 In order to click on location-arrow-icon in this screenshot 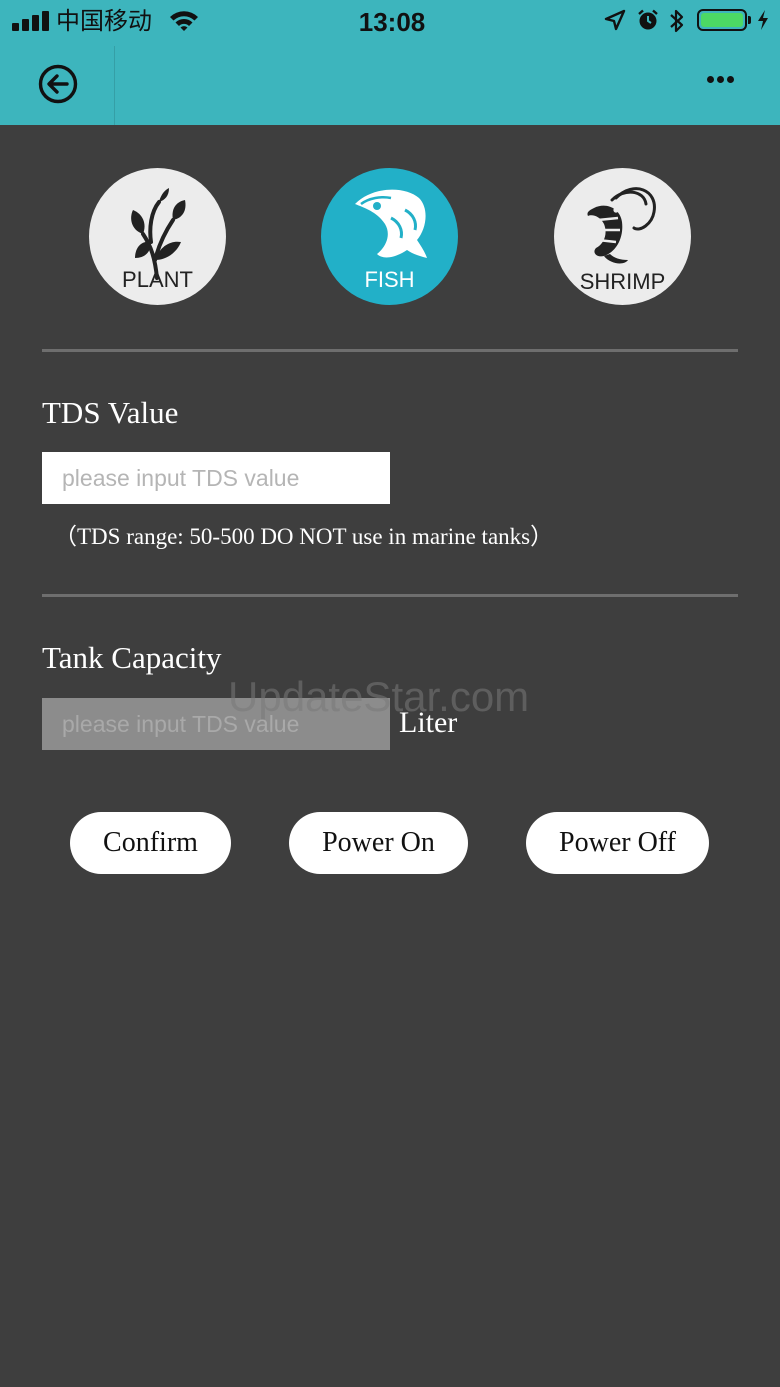, I will do `click(615, 20)`.